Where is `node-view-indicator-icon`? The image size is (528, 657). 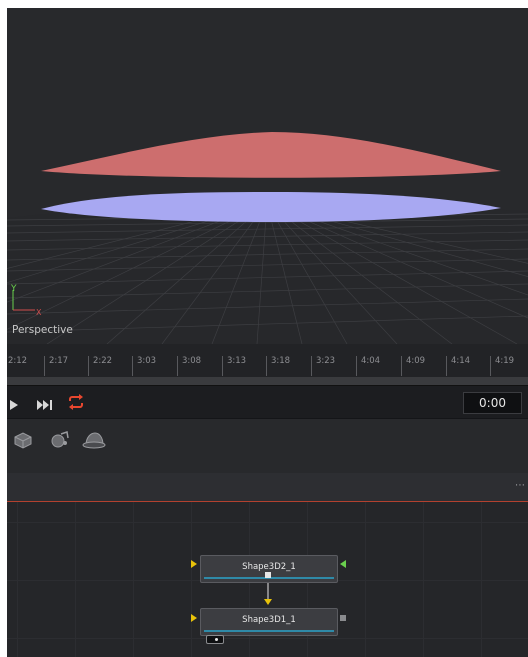
node-view-indicator-icon is located at coordinates (215, 639).